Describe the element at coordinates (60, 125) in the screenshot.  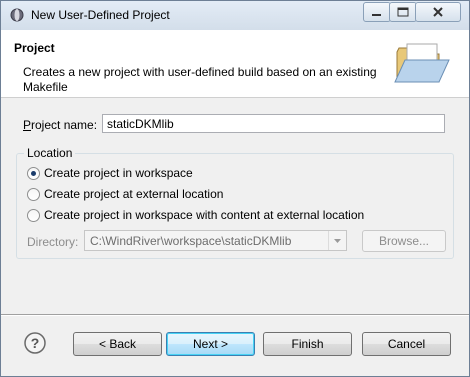
I see `project-name-label: Project name:` at that location.